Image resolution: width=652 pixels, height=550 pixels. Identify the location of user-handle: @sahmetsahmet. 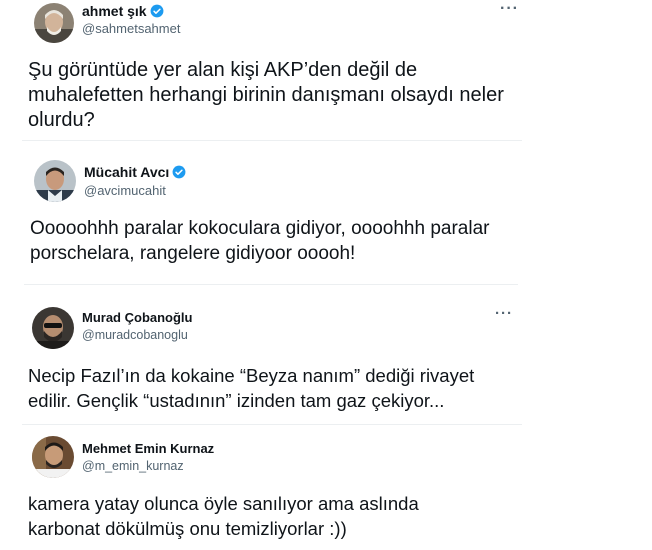
(131, 28).